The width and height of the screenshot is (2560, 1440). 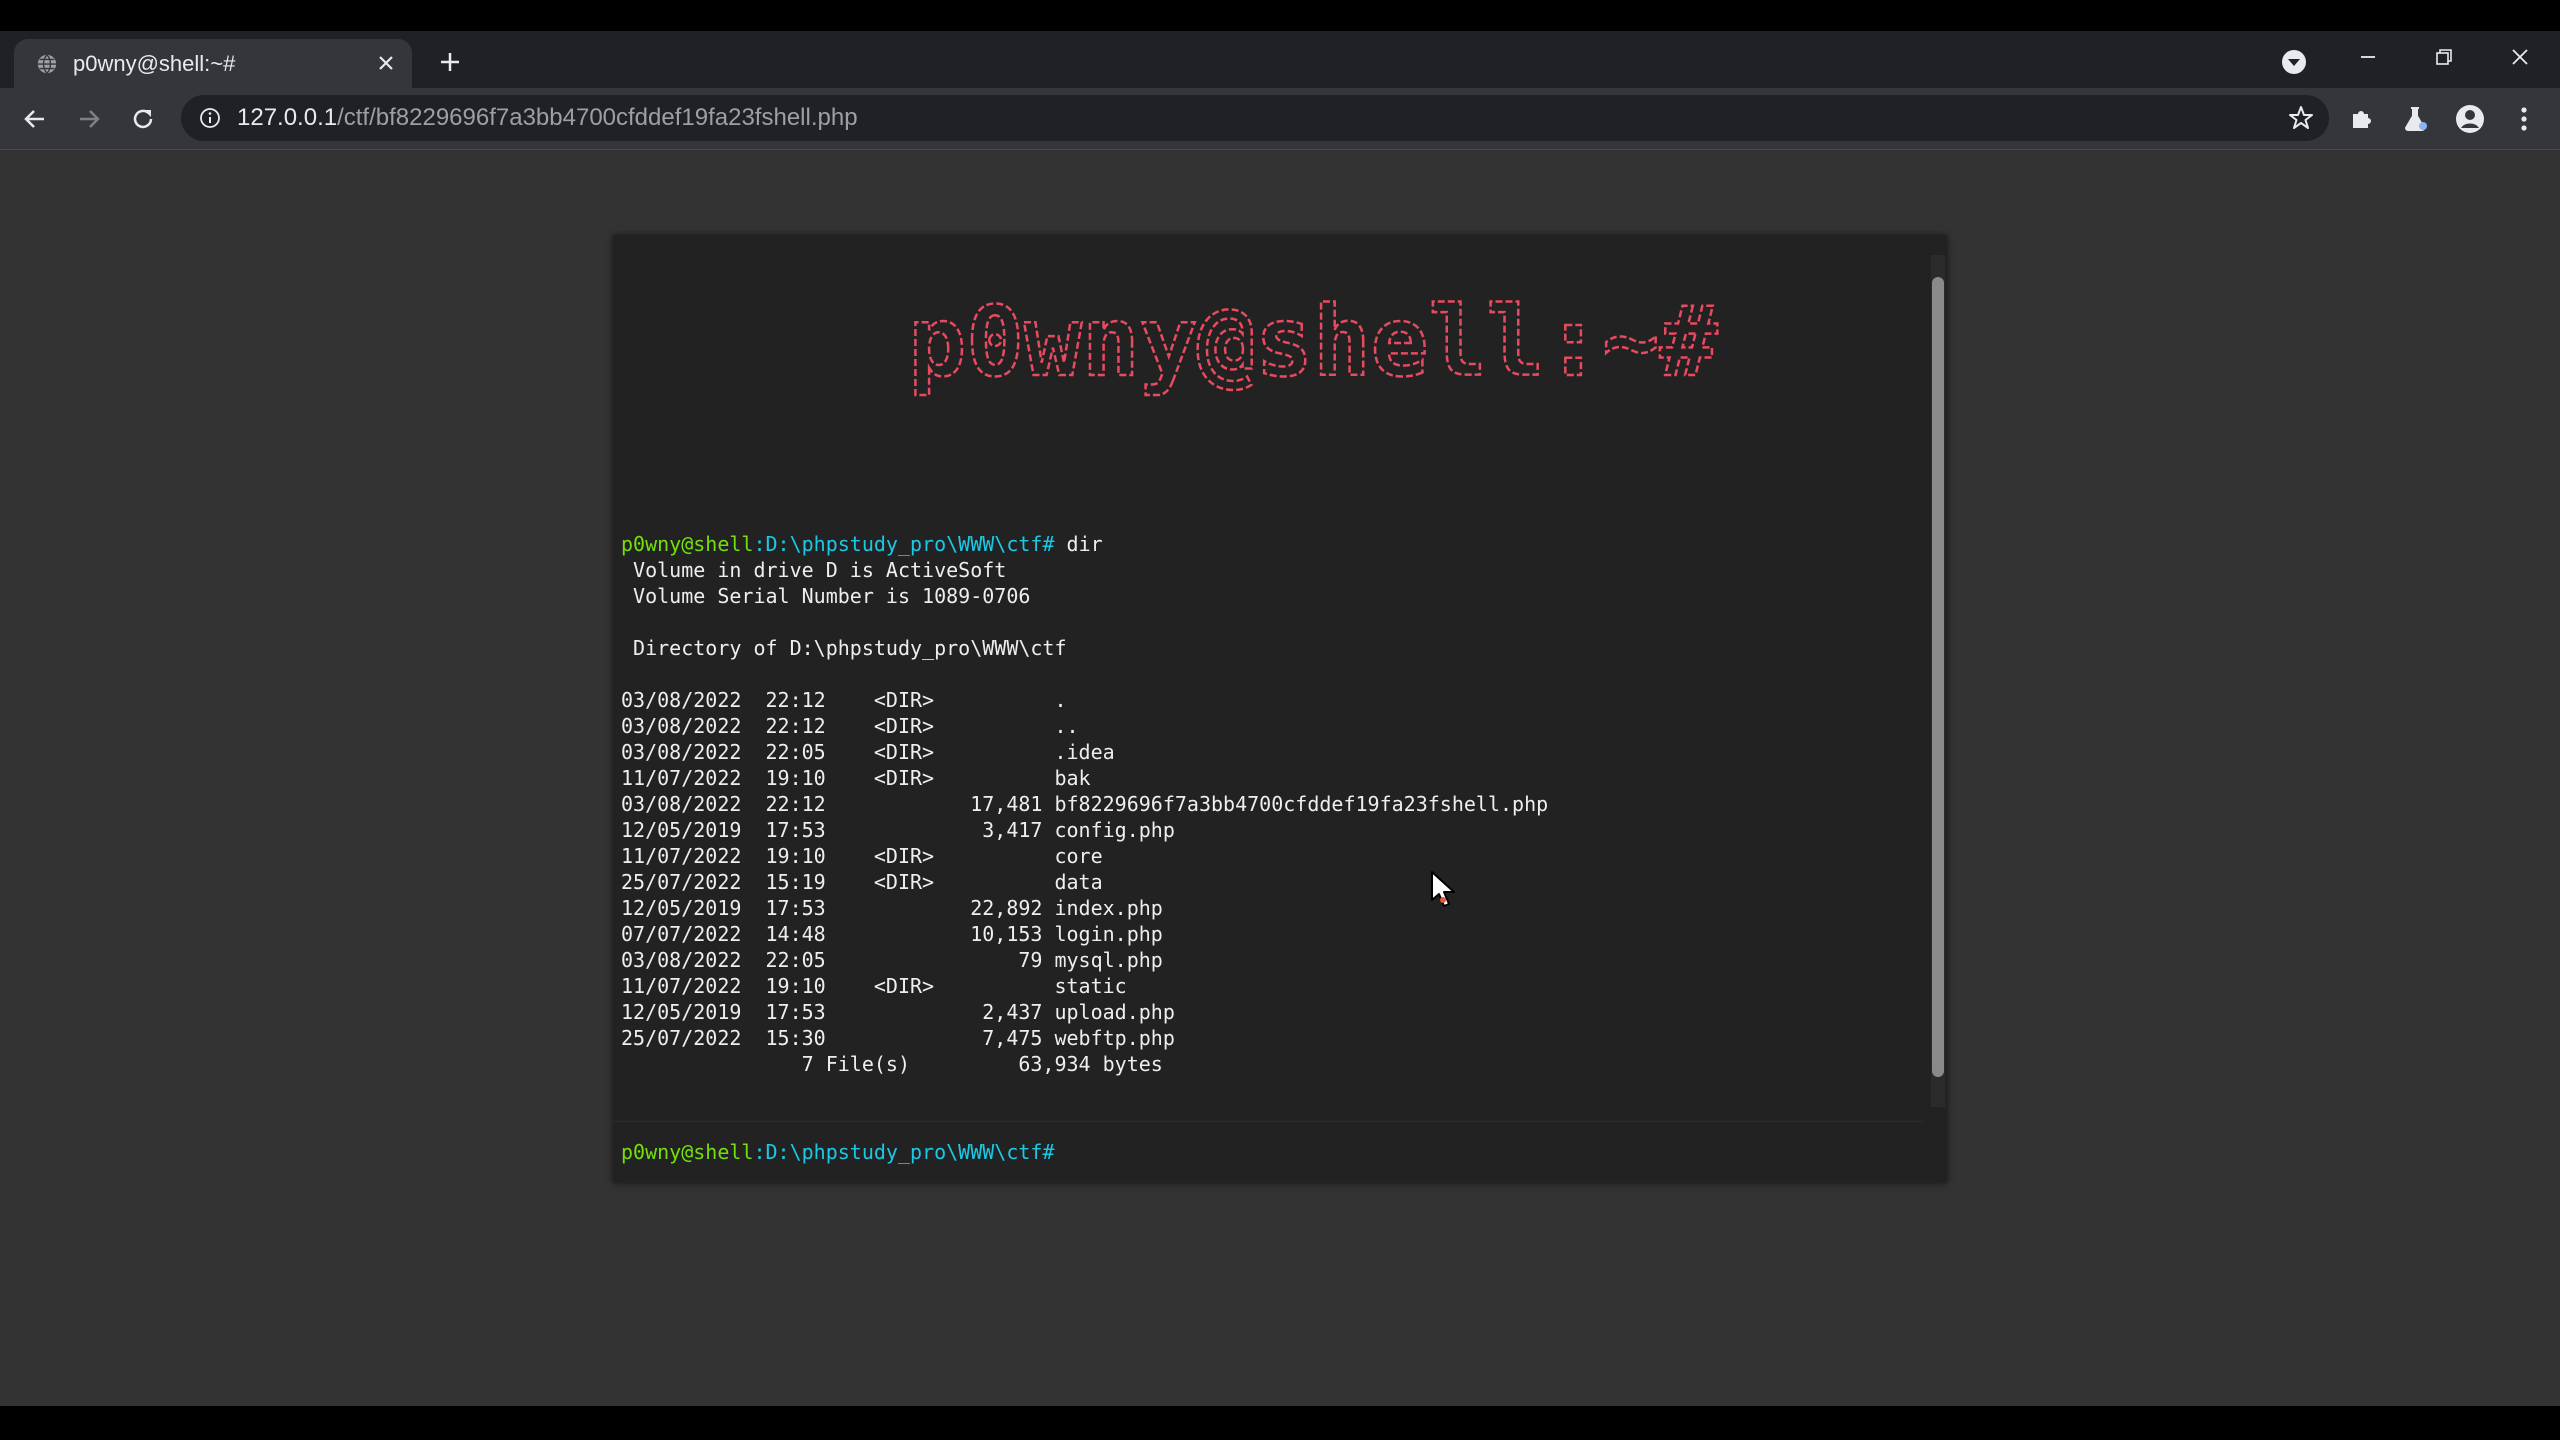 I want to click on tab-close-icon, so click(x=386, y=63).